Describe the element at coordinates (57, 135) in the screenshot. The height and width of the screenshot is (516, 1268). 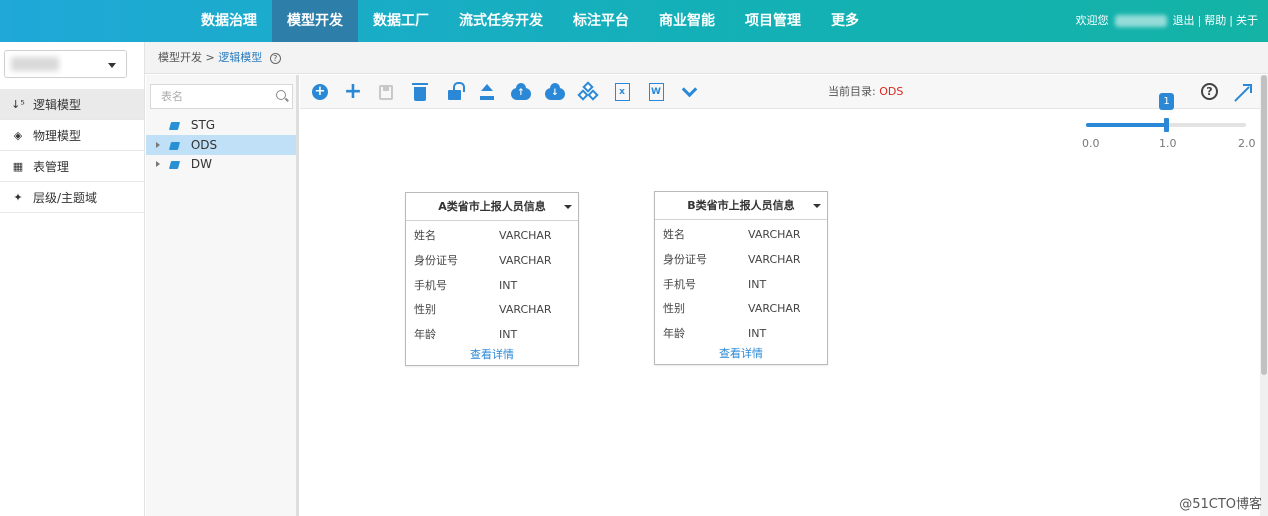
I see `sidebar-item-label: 物理模型` at that location.